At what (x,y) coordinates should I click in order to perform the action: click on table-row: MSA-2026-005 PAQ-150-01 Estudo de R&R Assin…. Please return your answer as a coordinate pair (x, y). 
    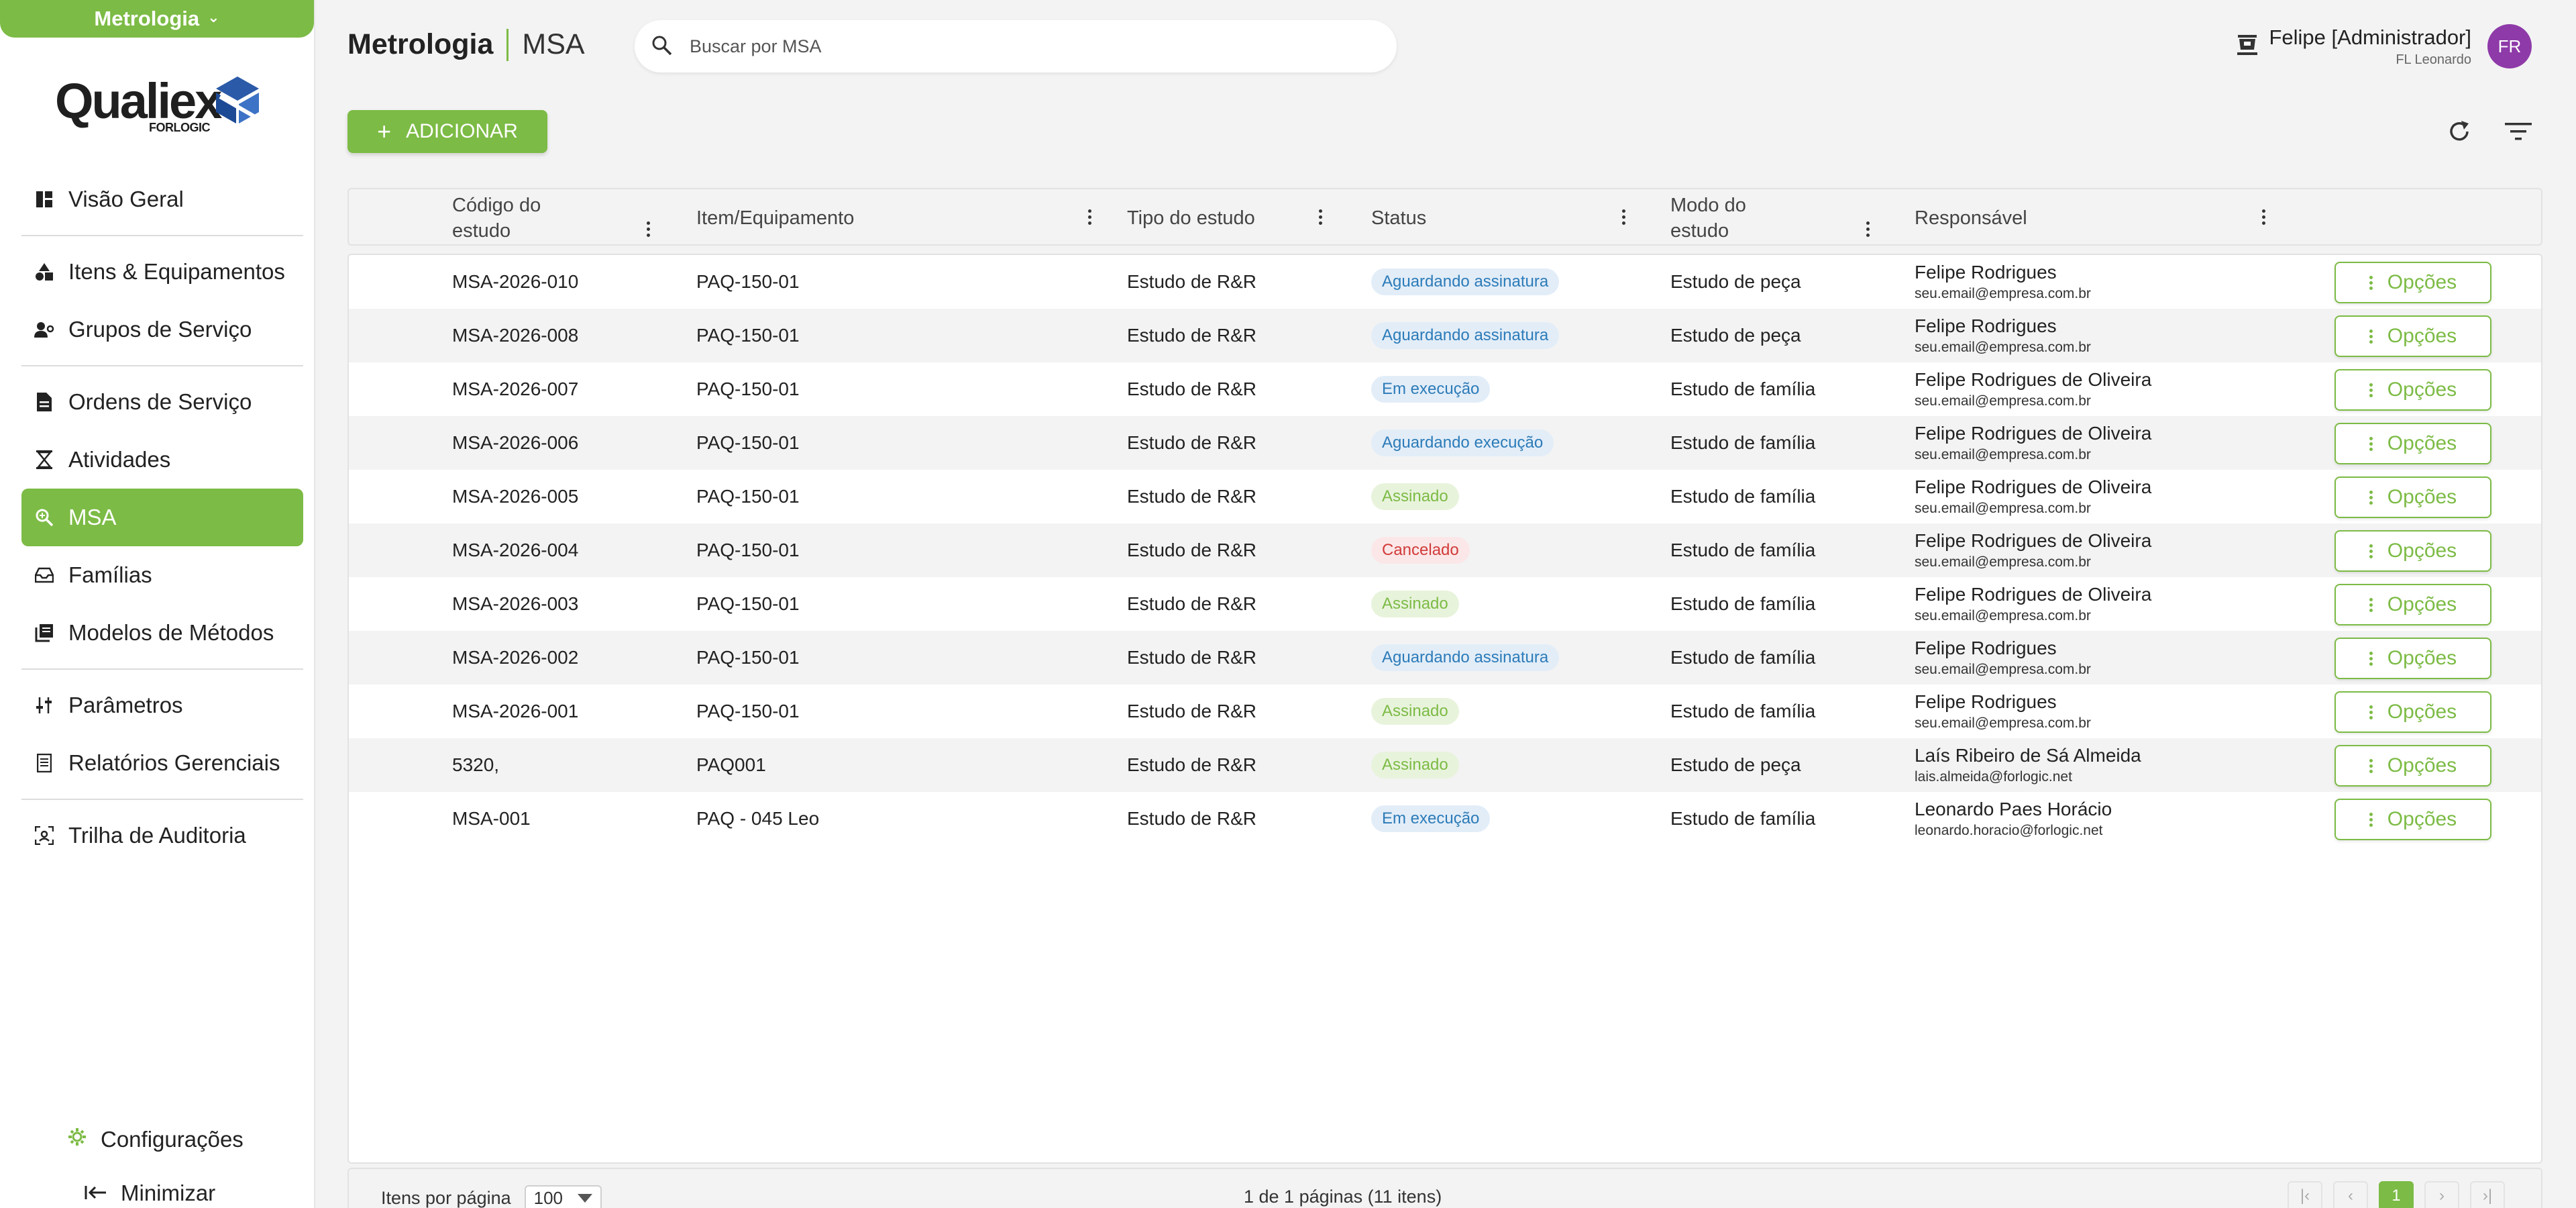
    Looking at the image, I should click on (1445, 496).